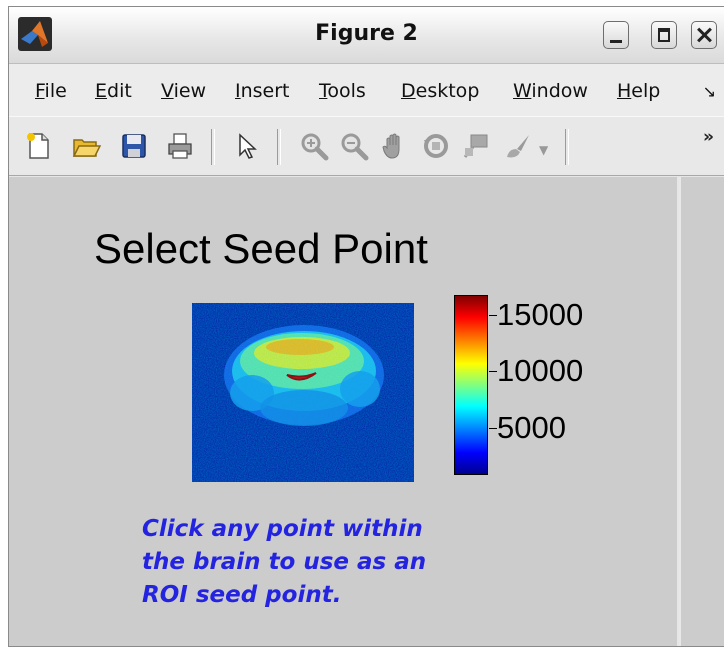  I want to click on toolbar-overflow-icon: », so click(708, 137).